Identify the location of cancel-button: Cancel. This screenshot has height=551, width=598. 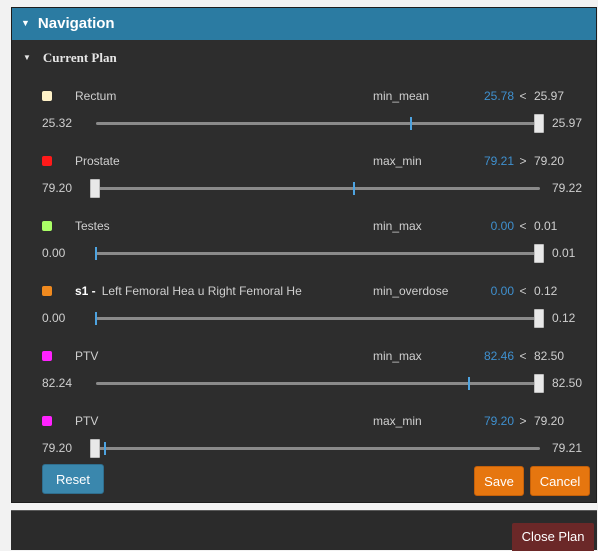
(560, 481).